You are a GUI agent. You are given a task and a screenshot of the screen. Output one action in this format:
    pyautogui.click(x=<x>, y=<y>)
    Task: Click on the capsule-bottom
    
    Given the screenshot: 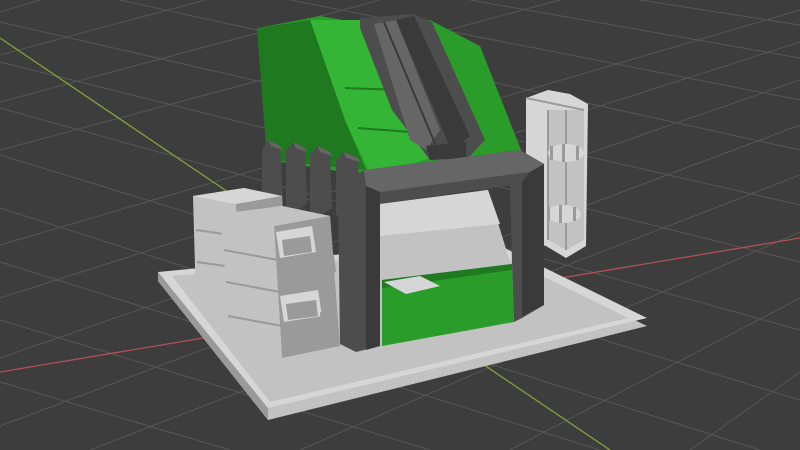 What is the action you would take?
    pyautogui.click(x=563, y=214)
    